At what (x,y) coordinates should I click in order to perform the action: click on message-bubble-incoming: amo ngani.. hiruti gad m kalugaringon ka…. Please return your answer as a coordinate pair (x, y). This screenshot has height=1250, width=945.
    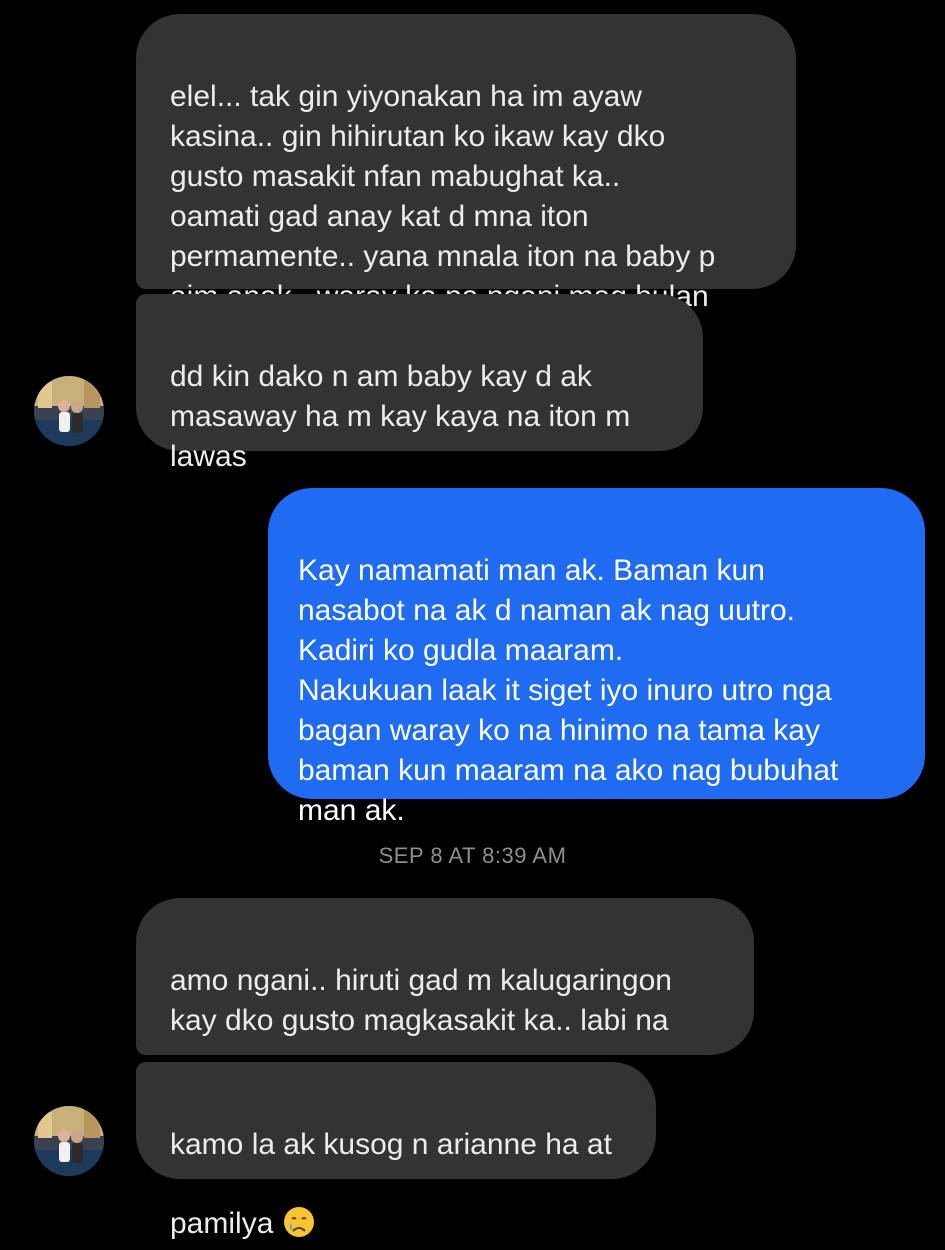
    Looking at the image, I should click on (445, 1007).